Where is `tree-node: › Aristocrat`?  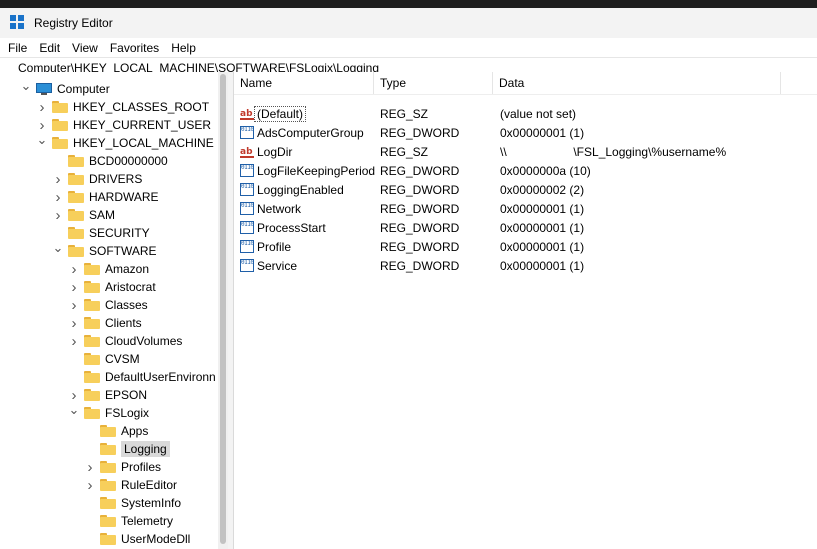 tree-node: › Aristocrat is located at coordinates (112, 287).